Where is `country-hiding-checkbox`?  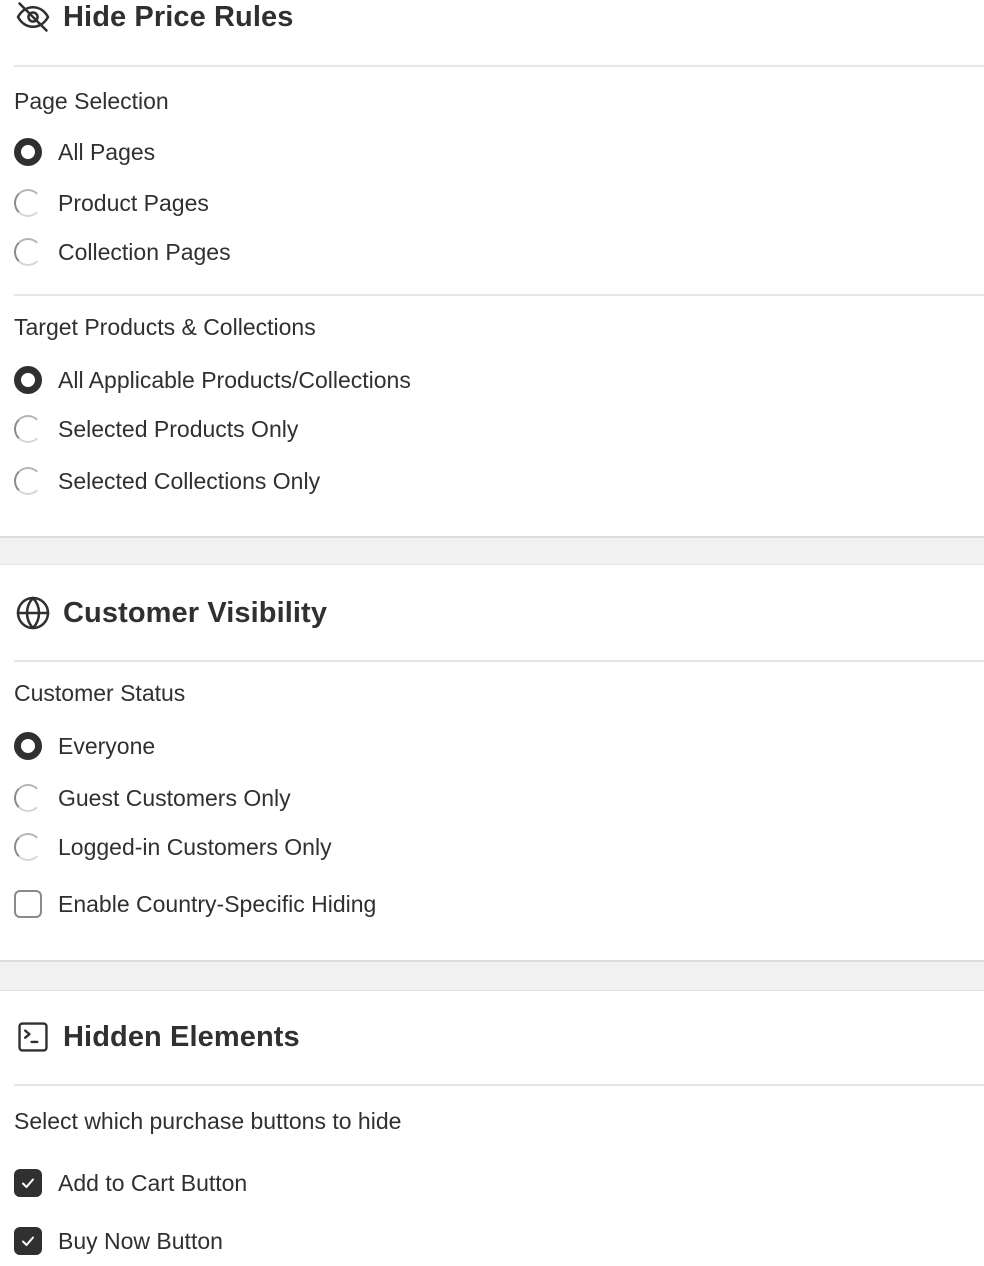 country-hiding-checkbox is located at coordinates (28, 904).